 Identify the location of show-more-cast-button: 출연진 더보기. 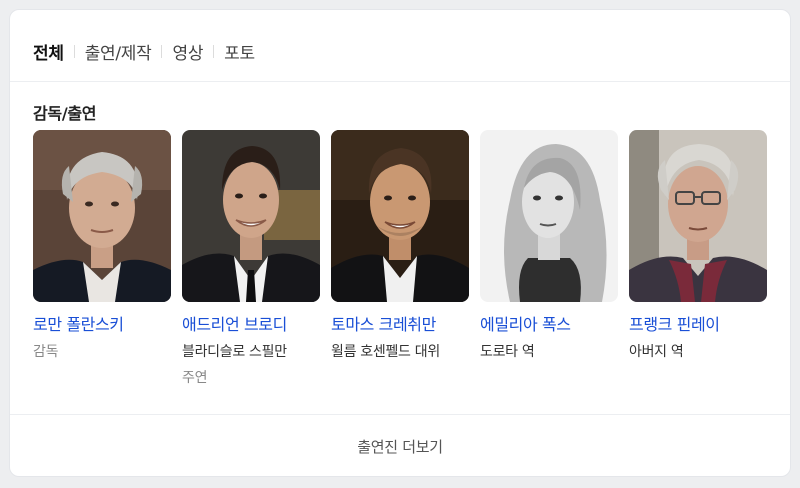
(400, 445).